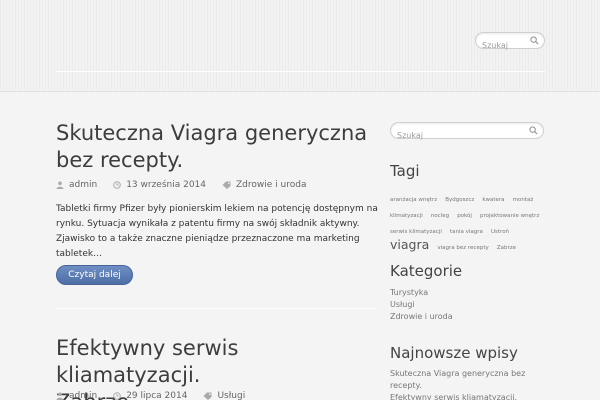 The height and width of the screenshot is (400, 600). I want to click on post-title-line: Efektywny serwis kliamatyzacji., so click(147, 361).